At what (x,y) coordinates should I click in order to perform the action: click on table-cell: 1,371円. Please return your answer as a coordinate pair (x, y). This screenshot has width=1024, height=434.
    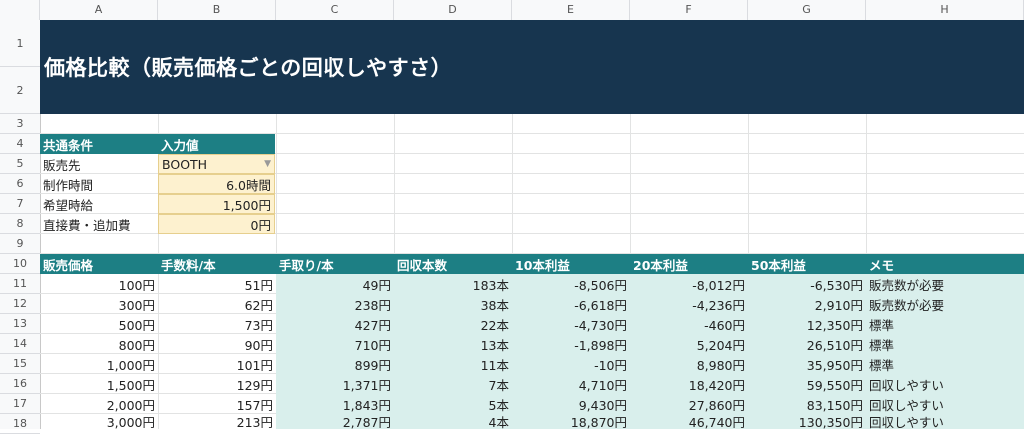
    Looking at the image, I should click on (335, 384).